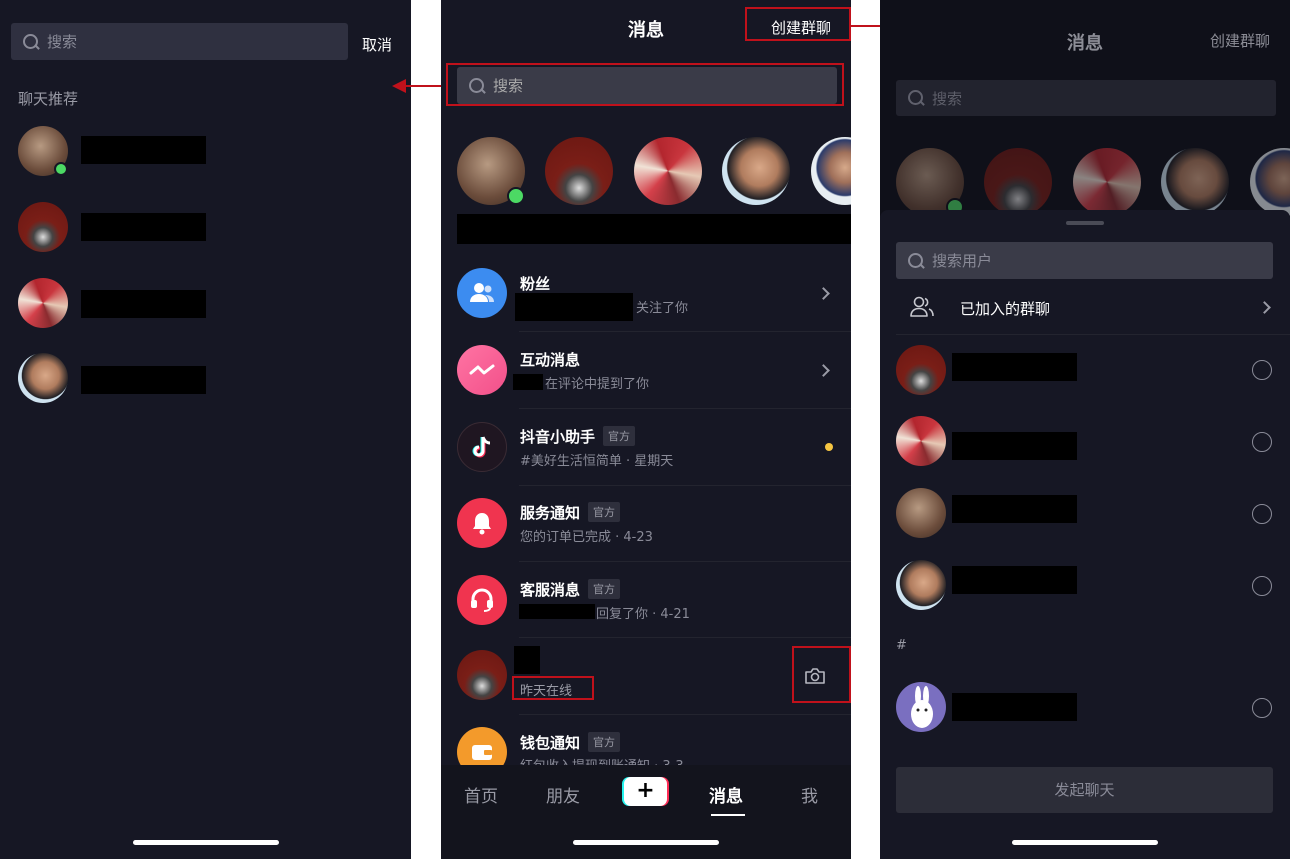 The width and height of the screenshot is (1290, 859). Describe the element at coordinates (482, 293) in the screenshot. I see `fans-icon` at that location.